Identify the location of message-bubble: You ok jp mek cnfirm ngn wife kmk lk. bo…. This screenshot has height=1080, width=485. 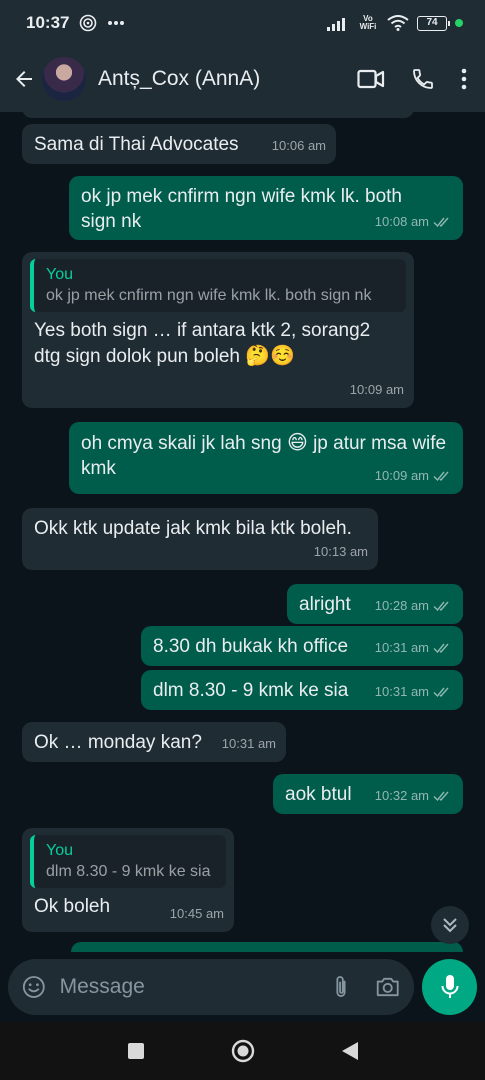
(218, 330).